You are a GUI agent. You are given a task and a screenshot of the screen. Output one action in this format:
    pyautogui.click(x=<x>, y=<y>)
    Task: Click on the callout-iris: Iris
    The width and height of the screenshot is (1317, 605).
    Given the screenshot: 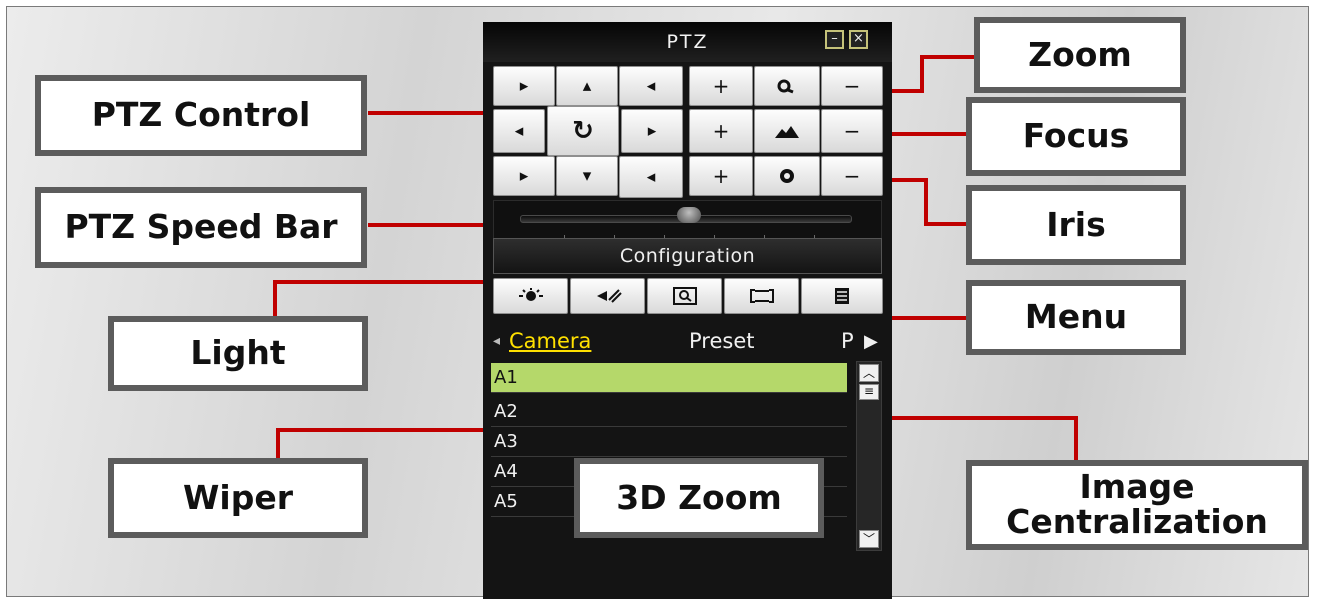 What is the action you would take?
    pyautogui.click(x=1076, y=225)
    